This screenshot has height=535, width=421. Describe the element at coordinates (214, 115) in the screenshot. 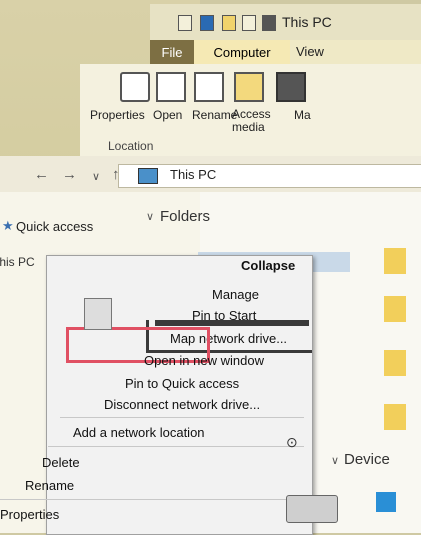

I see `rename-button: Rename` at that location.